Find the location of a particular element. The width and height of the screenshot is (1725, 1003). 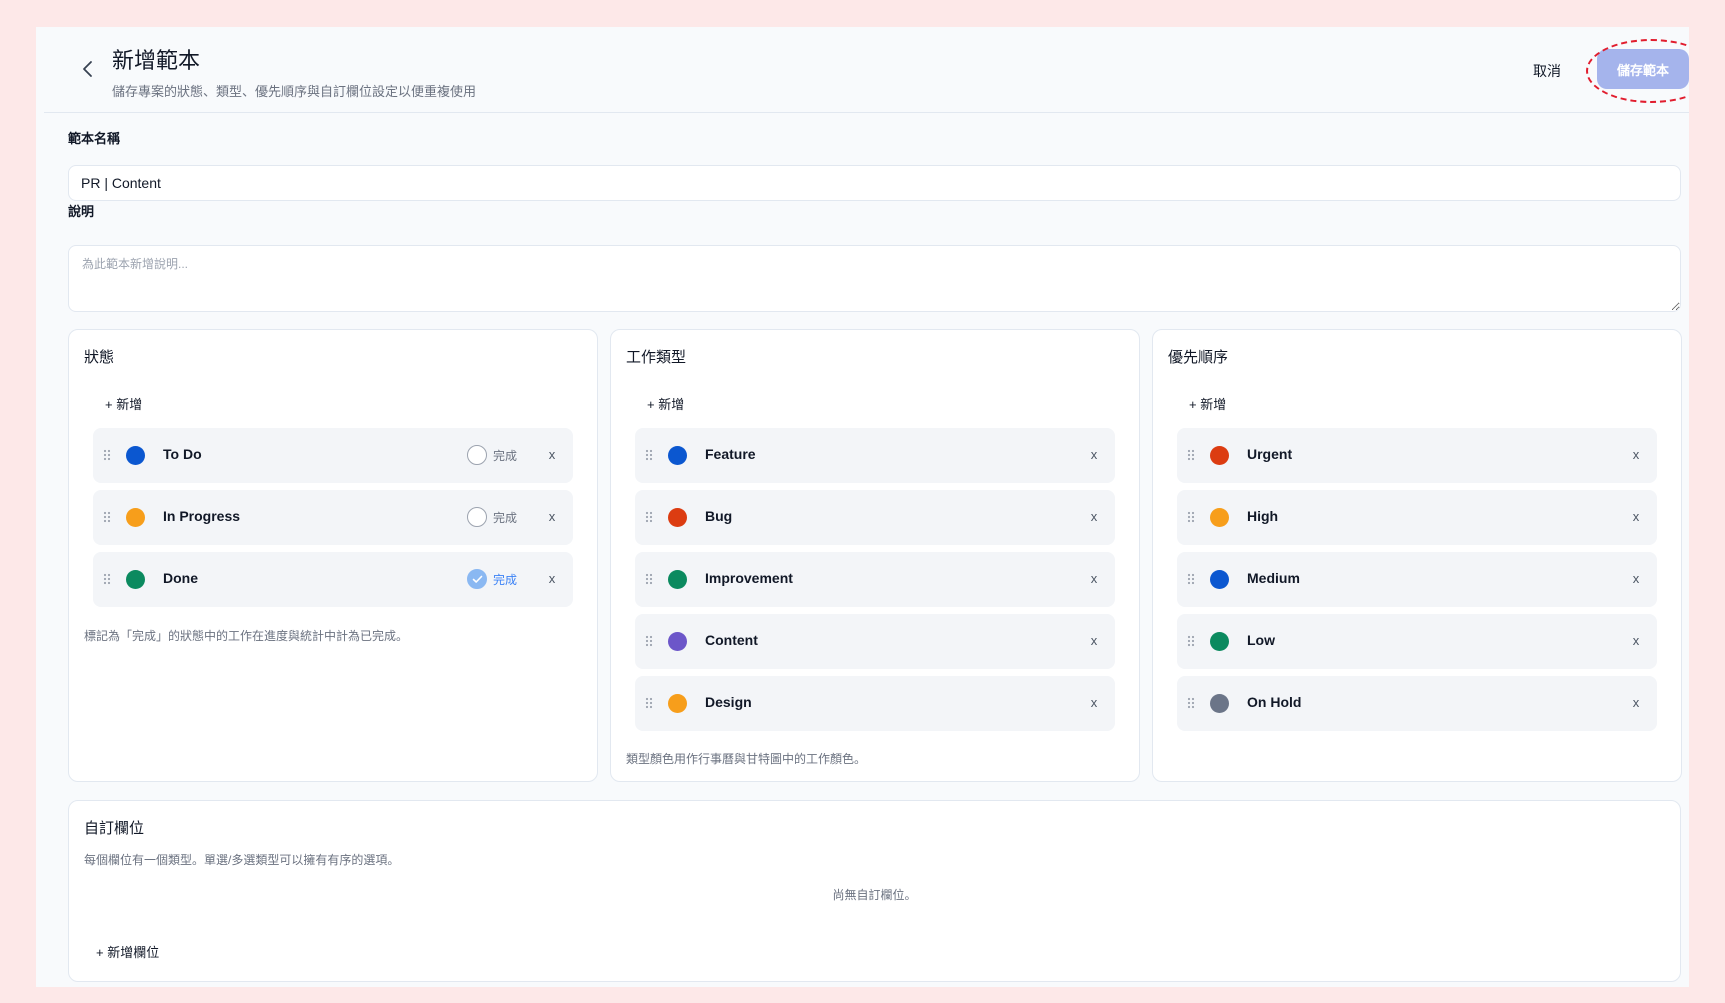

description-label: 說明 is located at coordinates (81, 211).